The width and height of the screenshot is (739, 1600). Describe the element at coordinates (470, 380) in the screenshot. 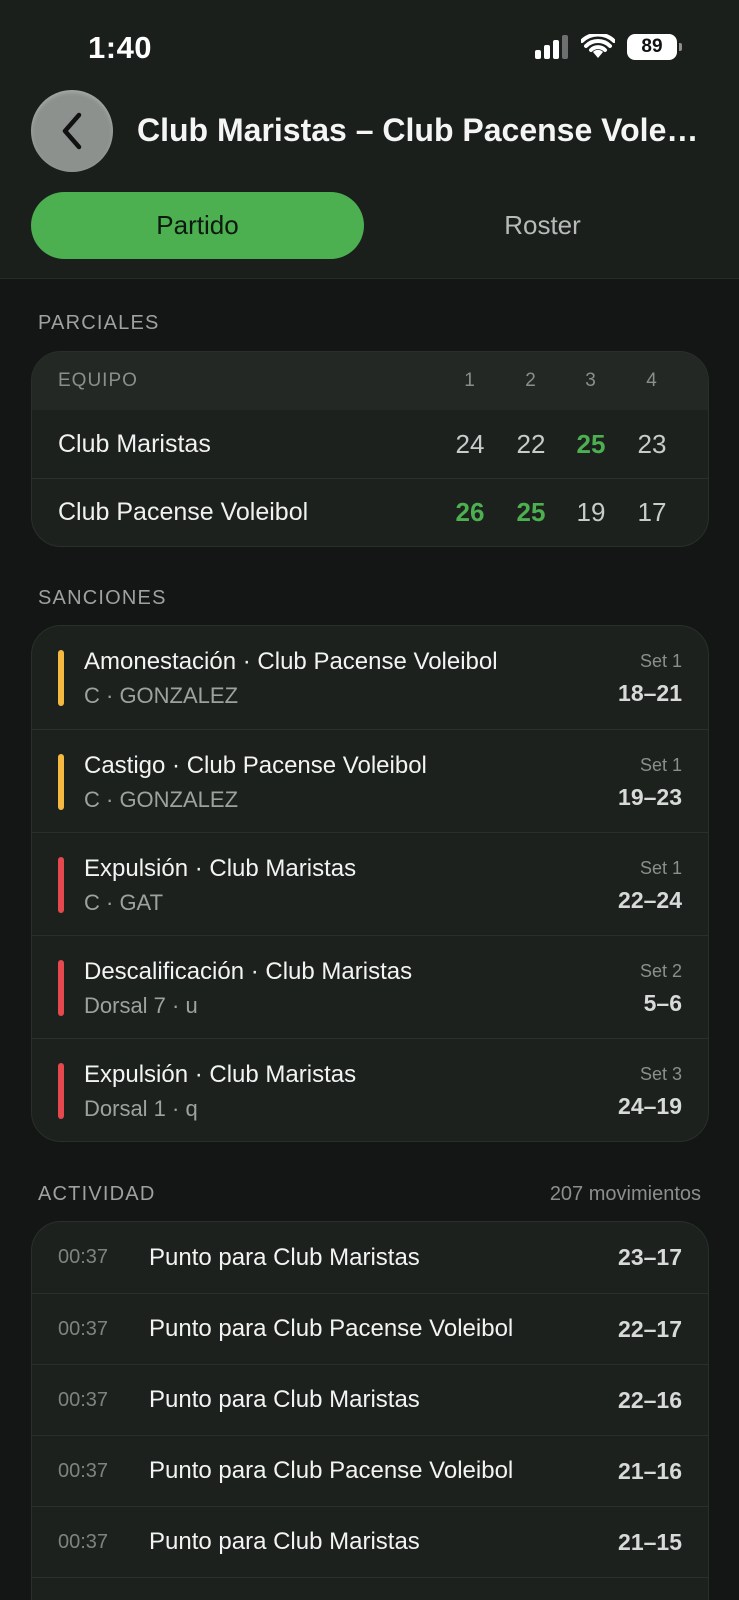

I see `set-1-header: 1` at that location.